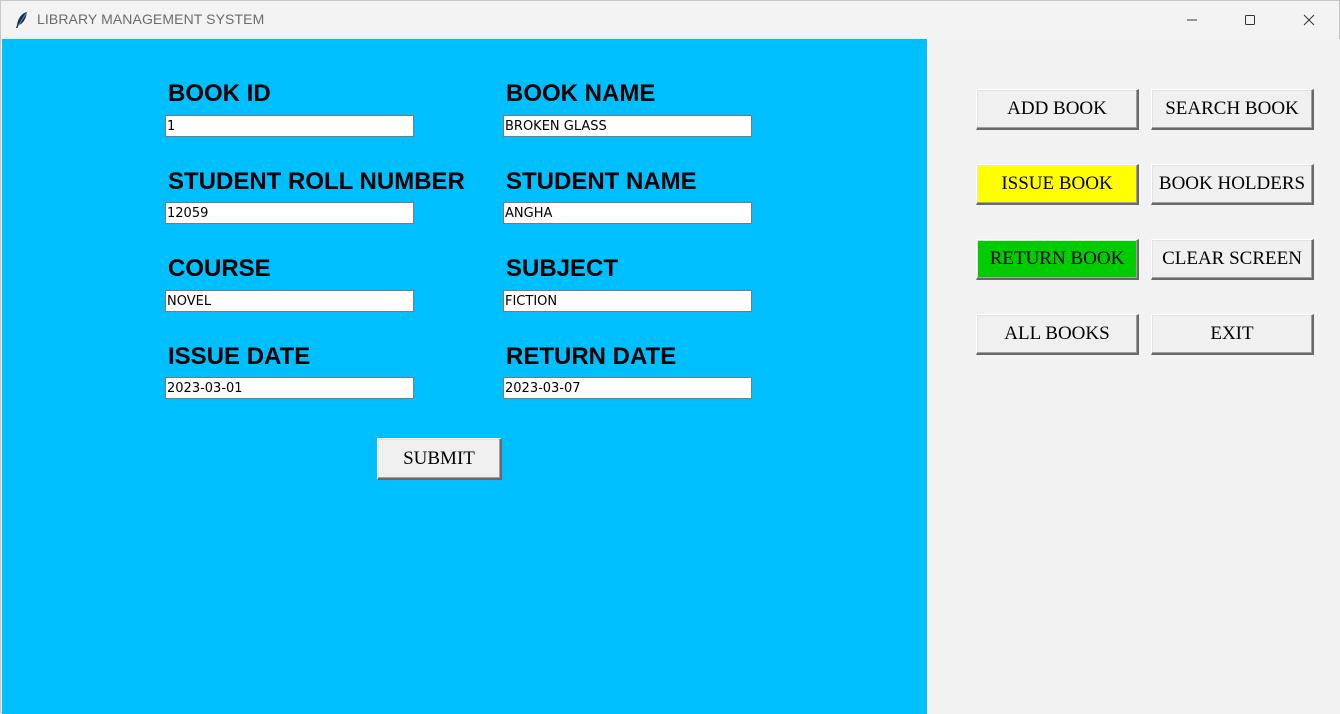 Image resolution: width=1340 pixels, height=714 pixels. Describe the element at coordinates (439, 459) in the screenshot. I see `submit-button: SUBMIT` at that location.